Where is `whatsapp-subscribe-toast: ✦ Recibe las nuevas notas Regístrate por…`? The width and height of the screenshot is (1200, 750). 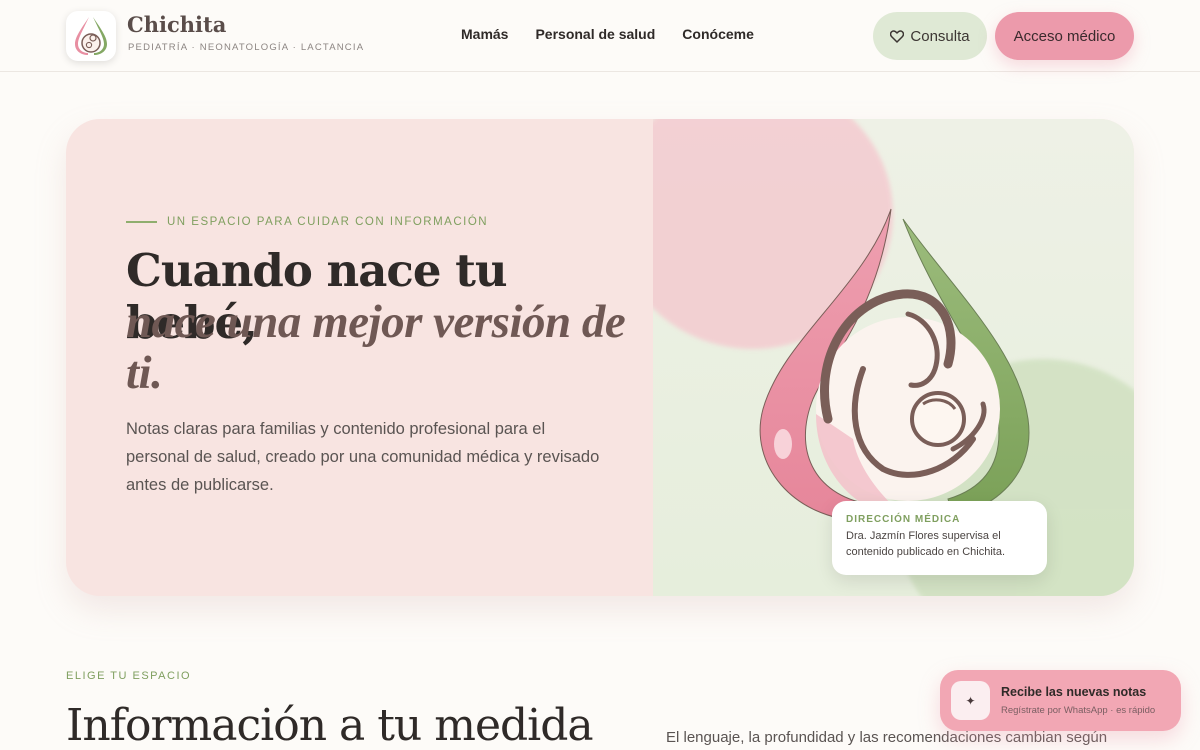
whatsapp-subscribe-toast: ✦ Recibe las nuevas notas Regístrate por… is located at coordinates (1060, 700).